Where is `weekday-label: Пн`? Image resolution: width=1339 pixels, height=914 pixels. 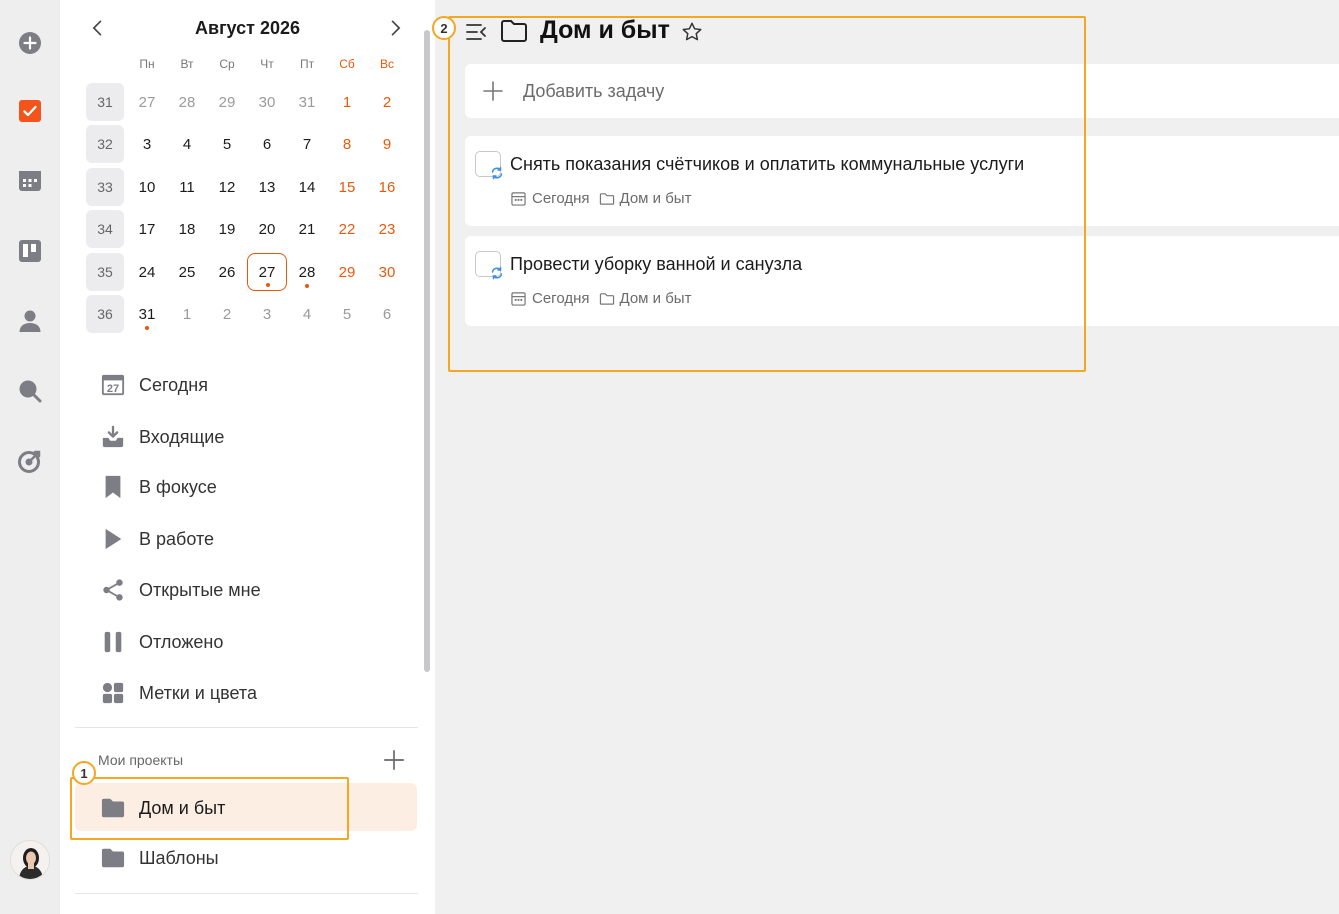
weekday-label: Пн is located at coordinates (147, 64).